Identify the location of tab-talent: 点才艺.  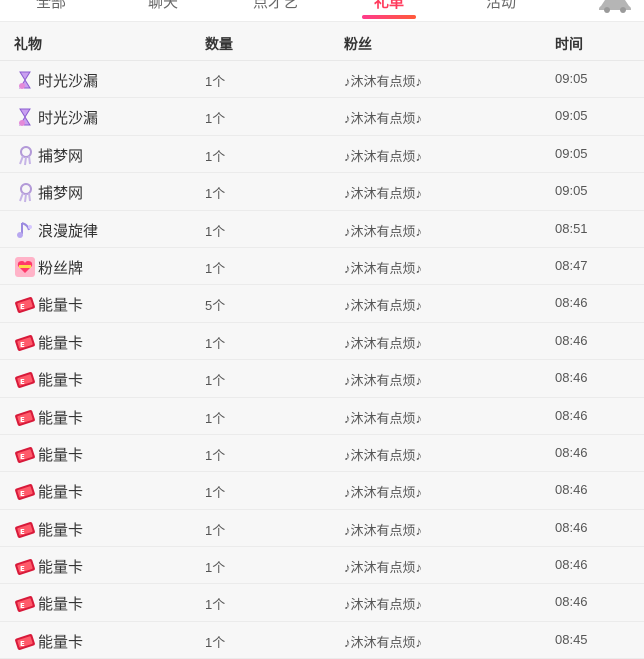
(275, 6).